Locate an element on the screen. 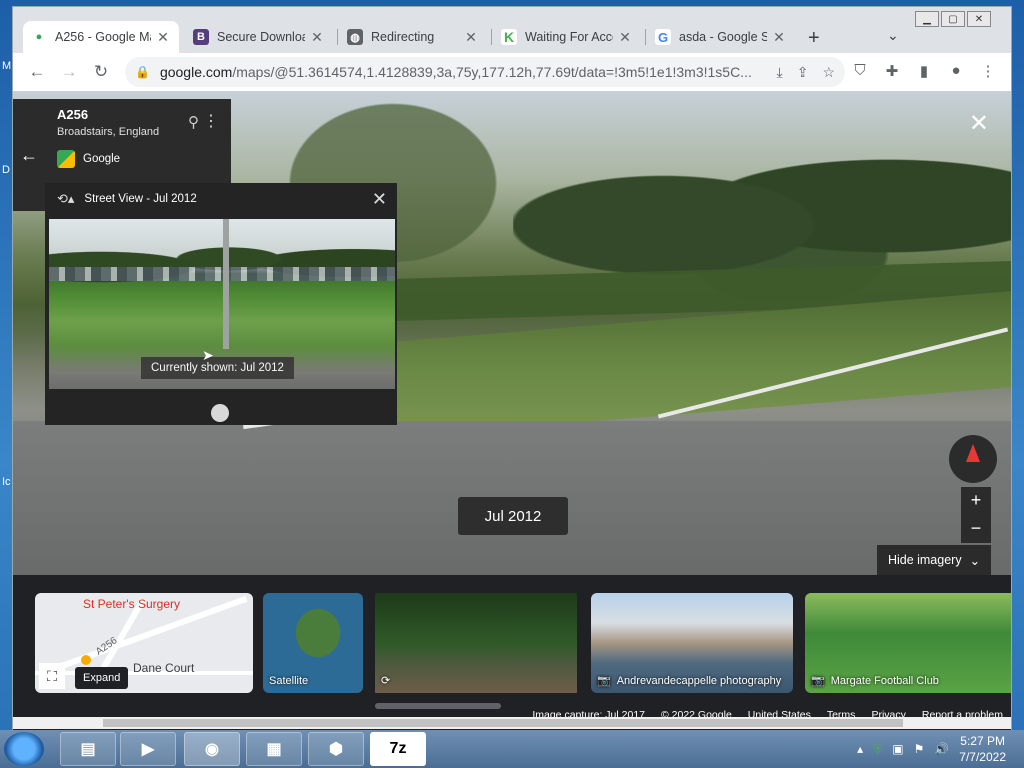  photo-thumbnail: 📷 Andrevandecappelle photography is located at coordinates (692, 643).